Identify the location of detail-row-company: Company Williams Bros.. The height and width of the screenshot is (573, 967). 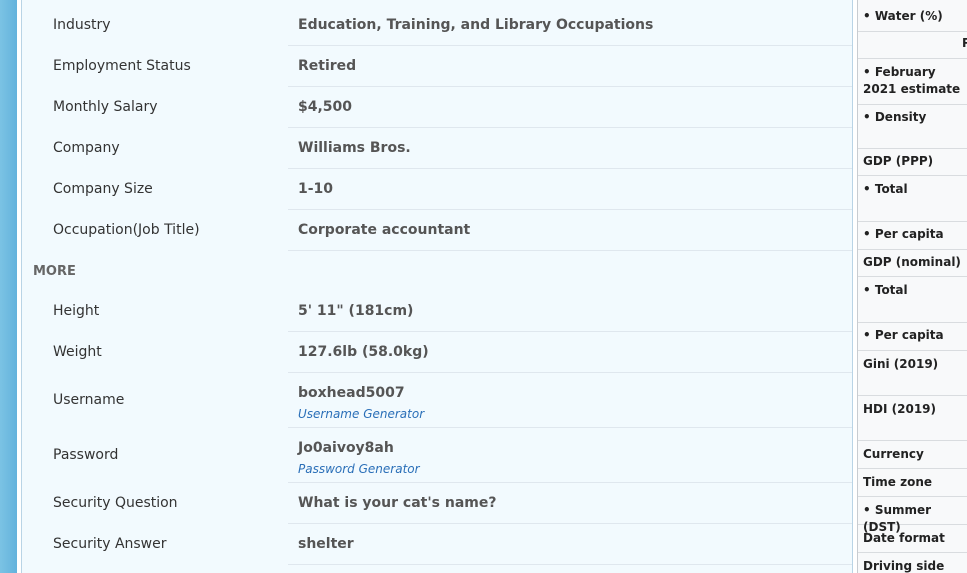
(437, 148).